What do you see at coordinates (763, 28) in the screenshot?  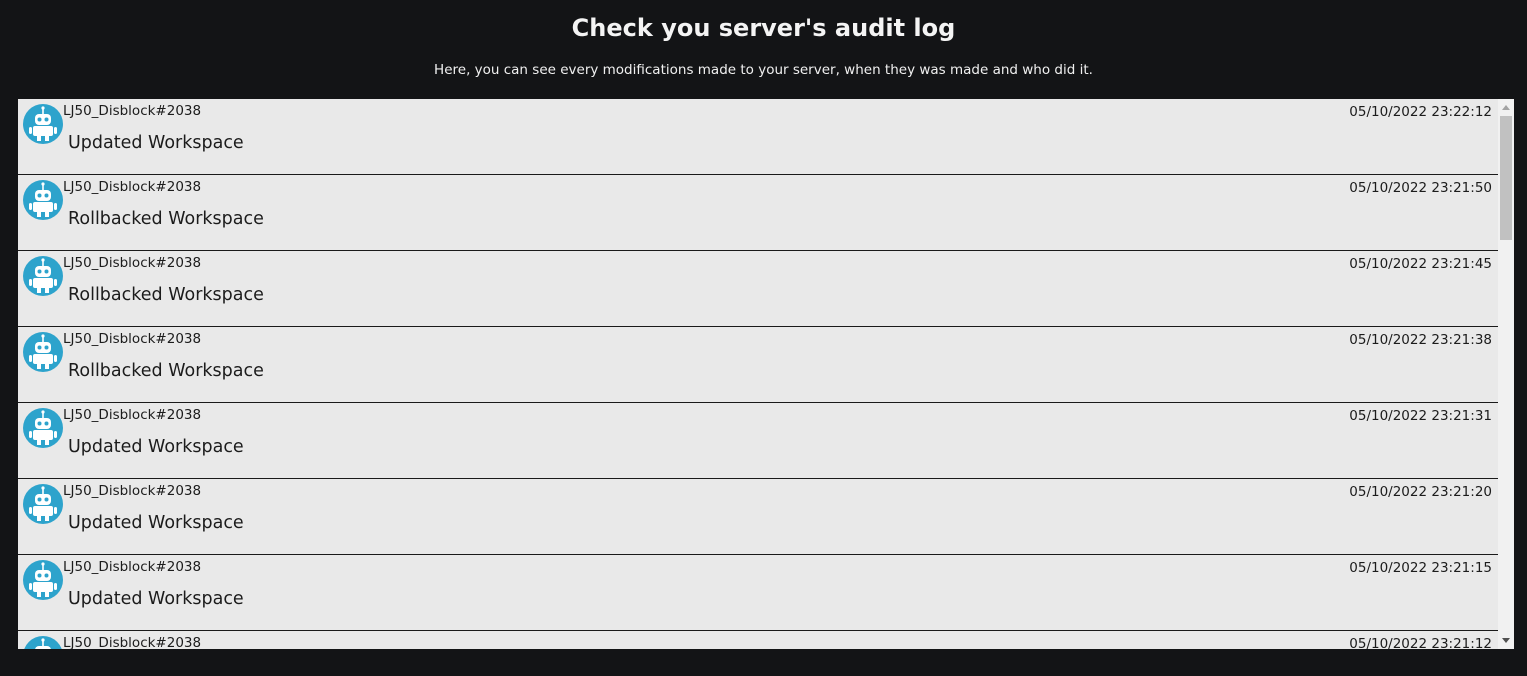 I see `page-title: Check you server's audit log` at bounding box center [763, 28].